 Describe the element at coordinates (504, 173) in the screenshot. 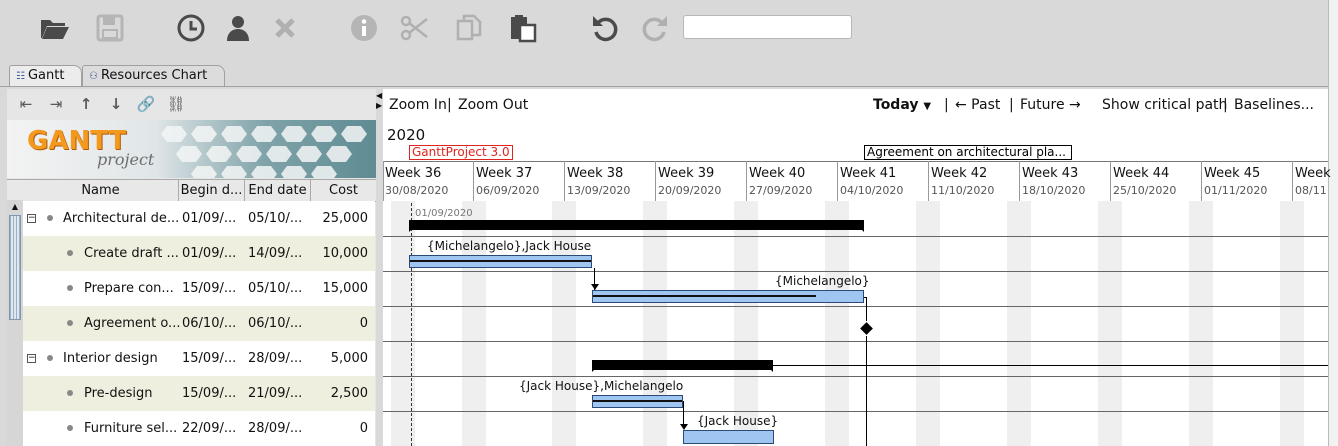

I see `week-label: Week 37` at that location.